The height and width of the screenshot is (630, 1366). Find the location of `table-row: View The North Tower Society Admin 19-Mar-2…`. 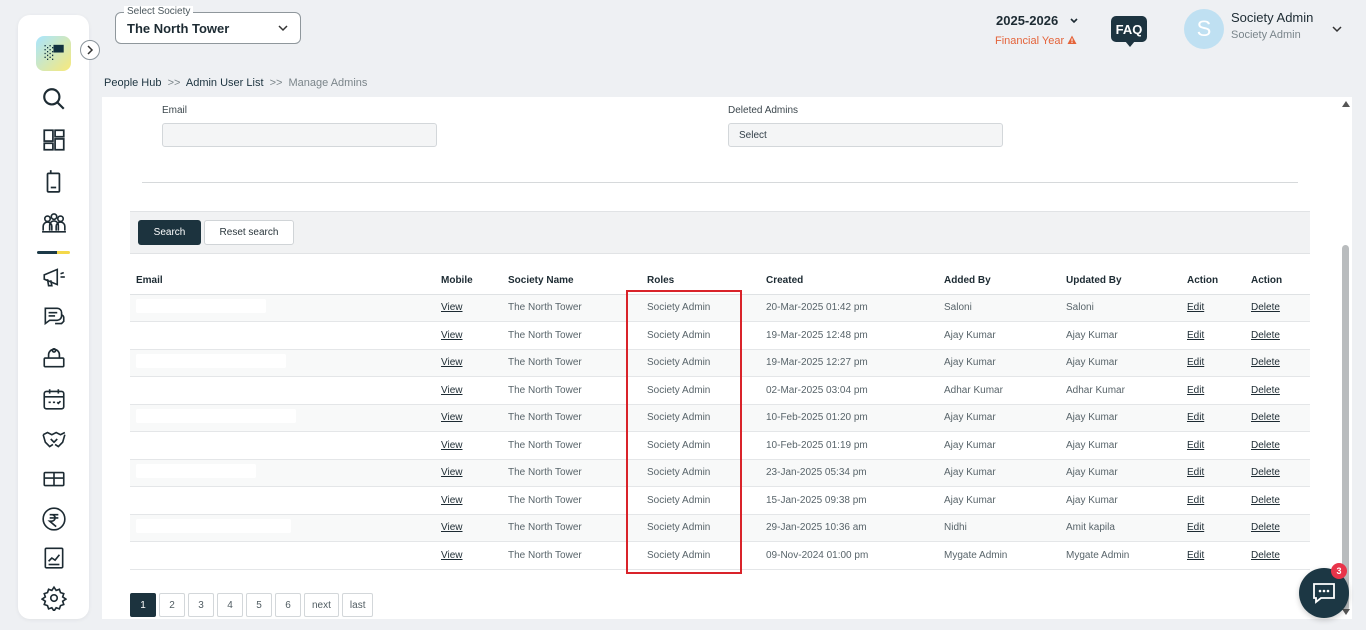

table-row: View The North Tower Society Admin 19-Mar-2… is located at coordinates (720, 335).